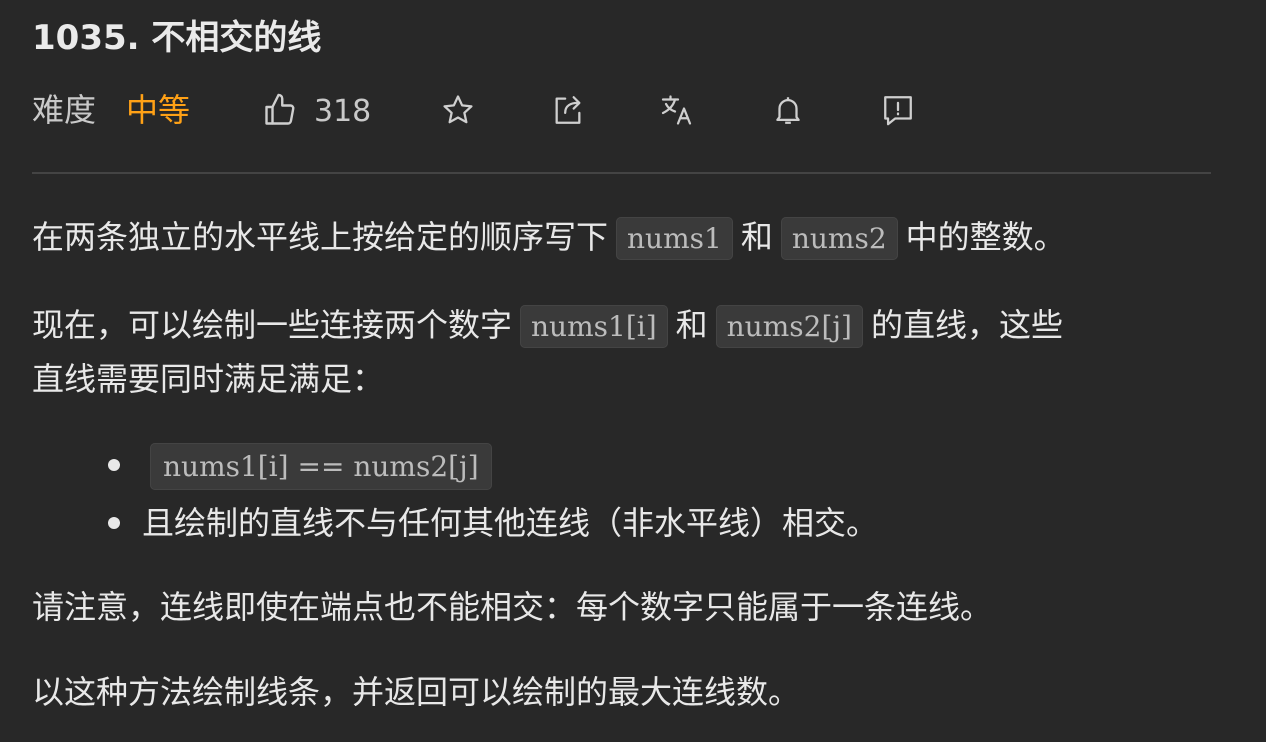 The image size is (1266, 742). Describe the element at coordinates (280, 110) in the screenshot. I see `thumbs-up-icon` at that location.